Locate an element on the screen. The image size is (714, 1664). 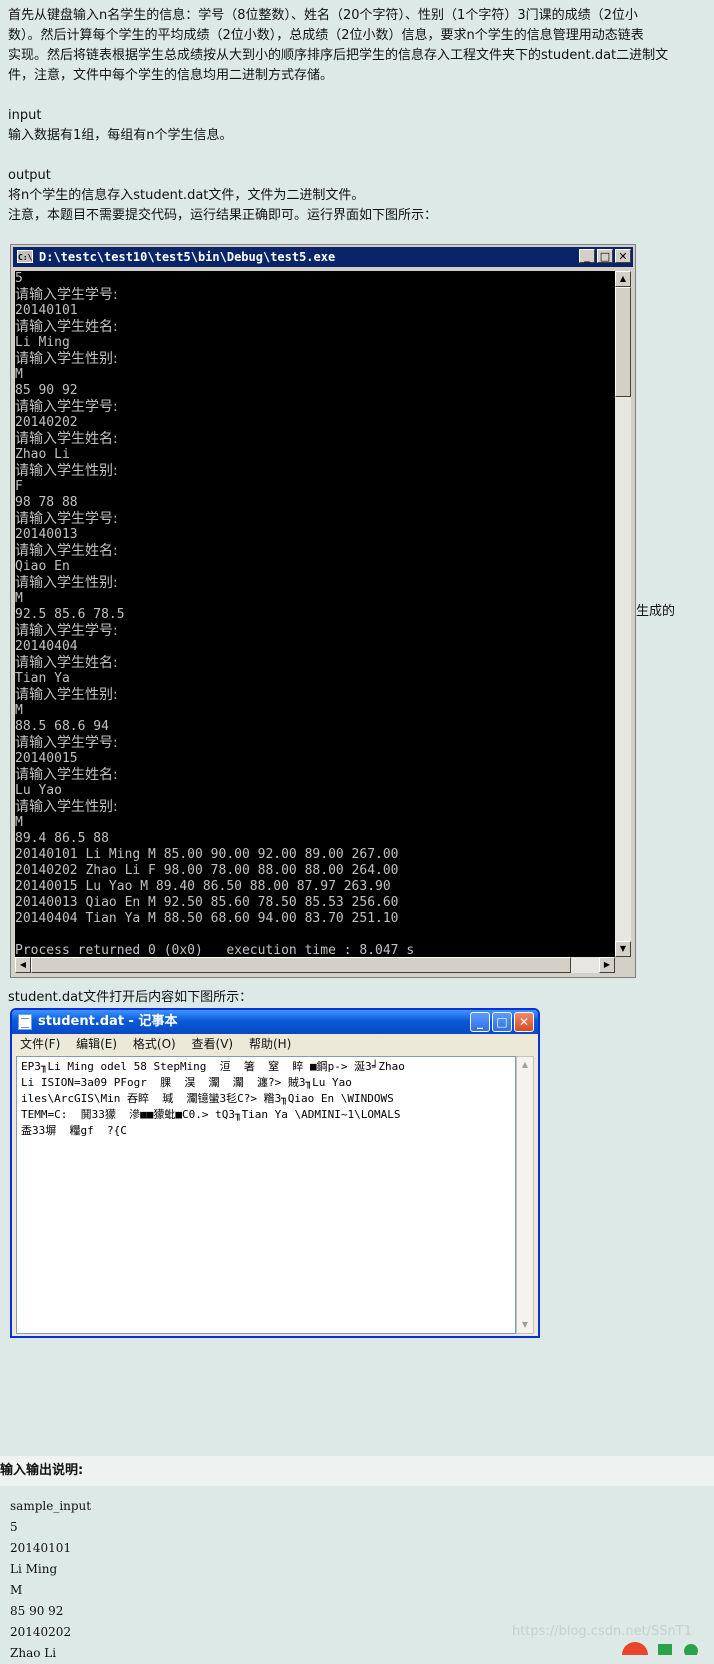
menu-format: 格式(O) is located at coordinates (154, 1044).